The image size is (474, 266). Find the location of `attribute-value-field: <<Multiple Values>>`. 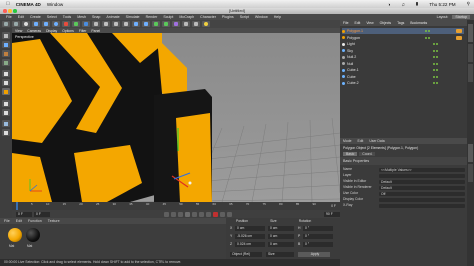

attribute-value-field: <<Multiple Values>> is located at coordinates (422, 169).